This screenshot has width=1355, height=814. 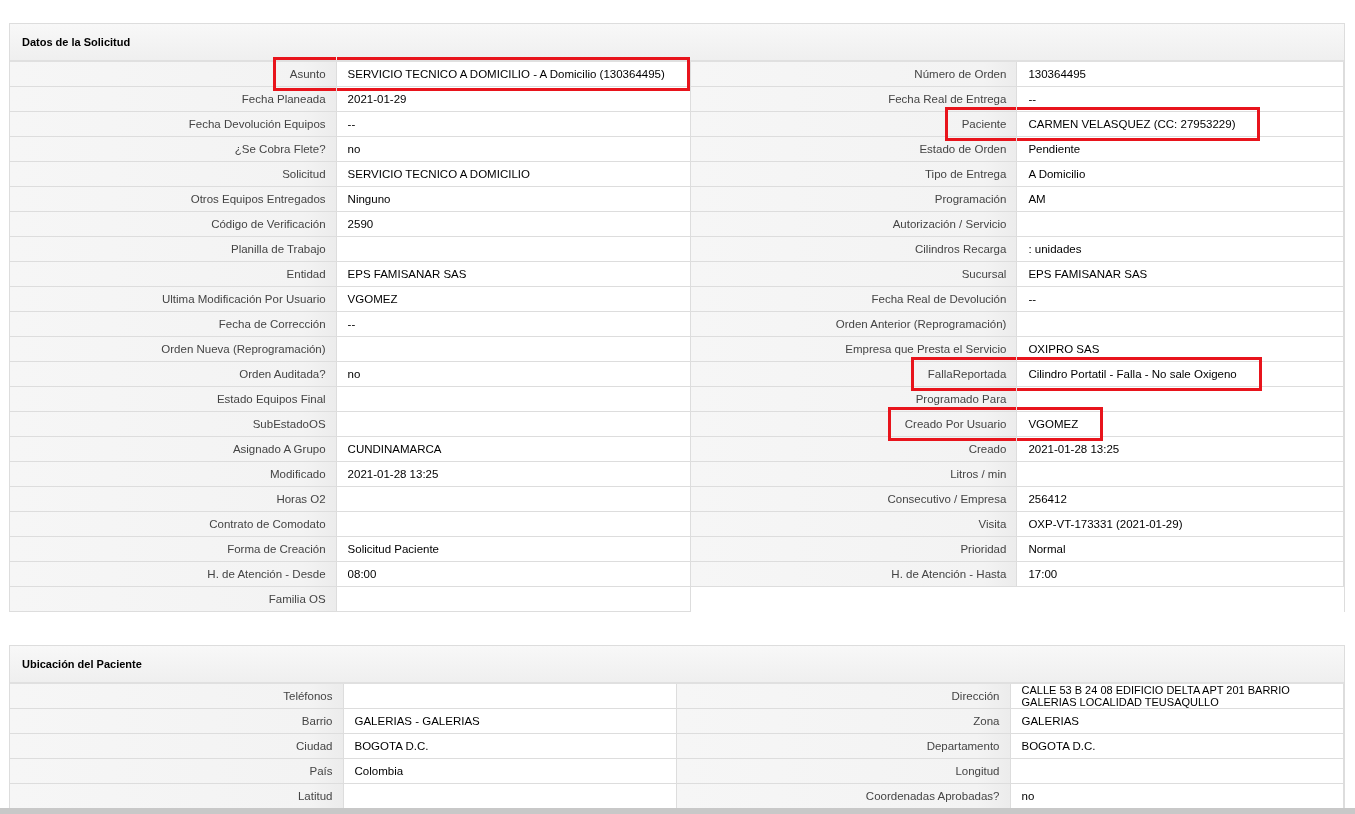 What do you see at coordinates (992, 524) in the screenshot?
I see `field-label: Visita` at bounding box center [992, 524].